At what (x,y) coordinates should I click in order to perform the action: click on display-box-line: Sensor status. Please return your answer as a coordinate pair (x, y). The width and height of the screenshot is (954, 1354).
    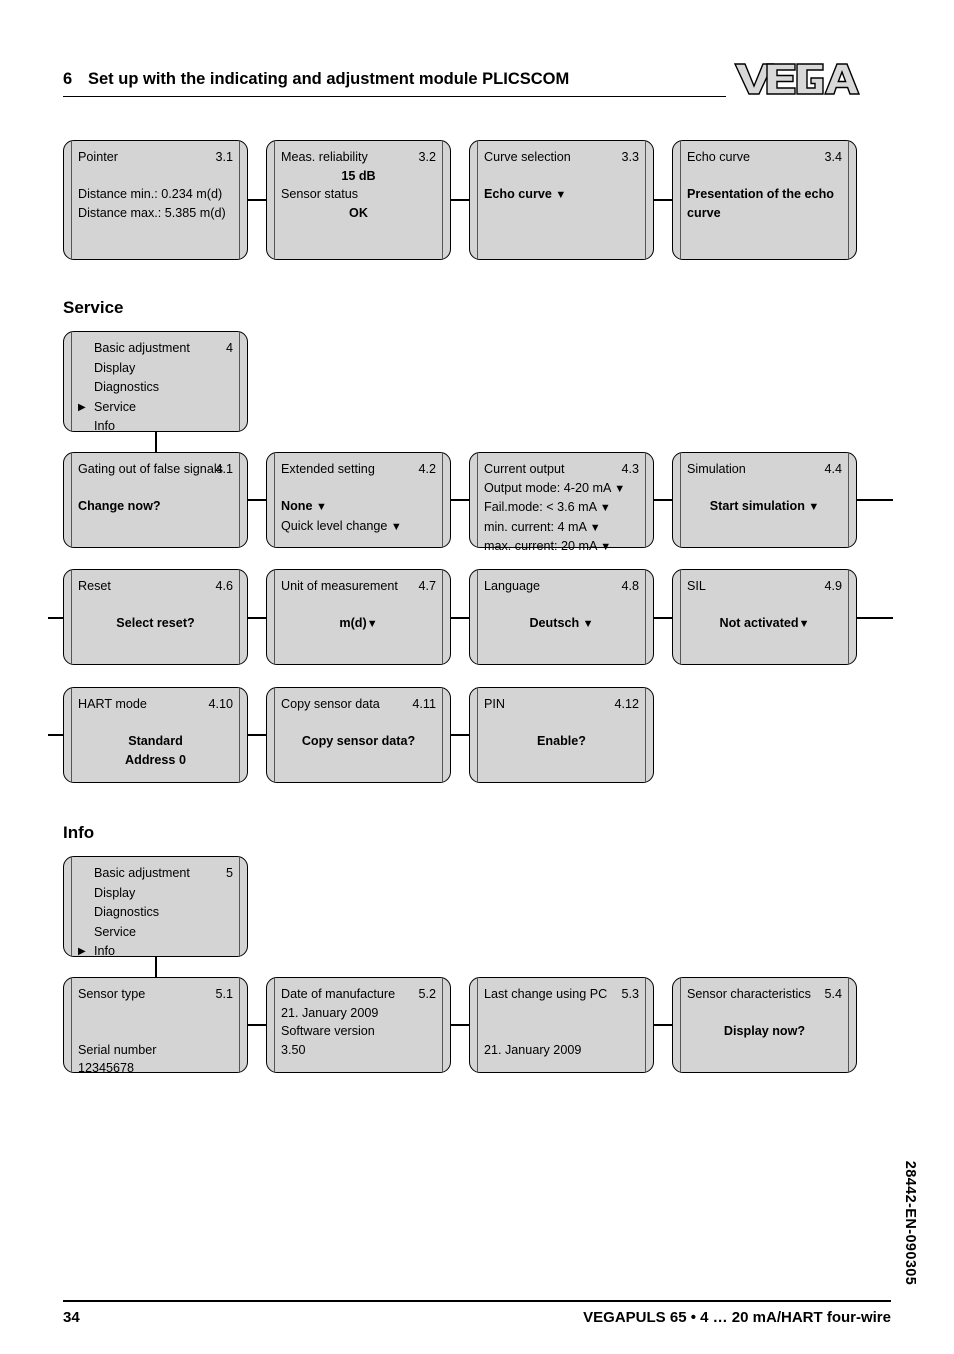
    Looking at the image, I should click on (320, 194).